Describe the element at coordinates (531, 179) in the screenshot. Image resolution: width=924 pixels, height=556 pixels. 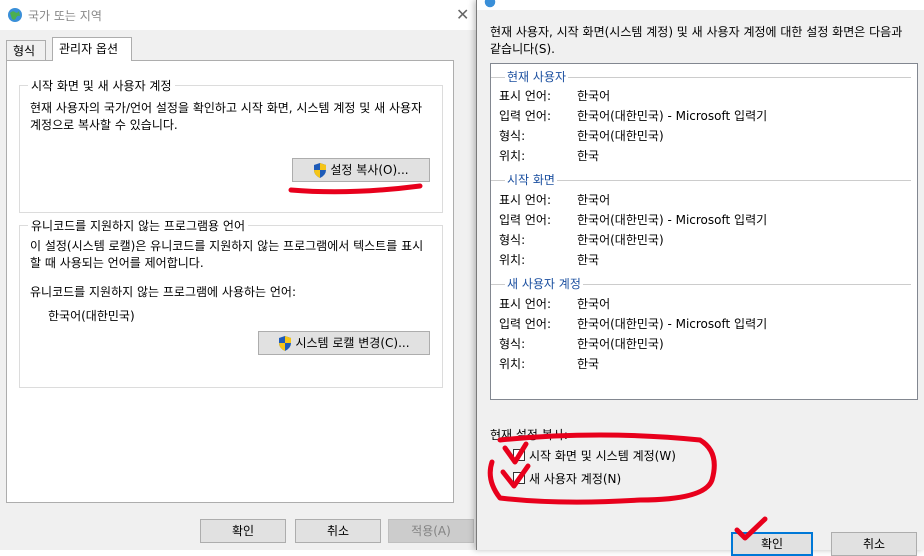
I see `section-title: 시작 화면` at that location.